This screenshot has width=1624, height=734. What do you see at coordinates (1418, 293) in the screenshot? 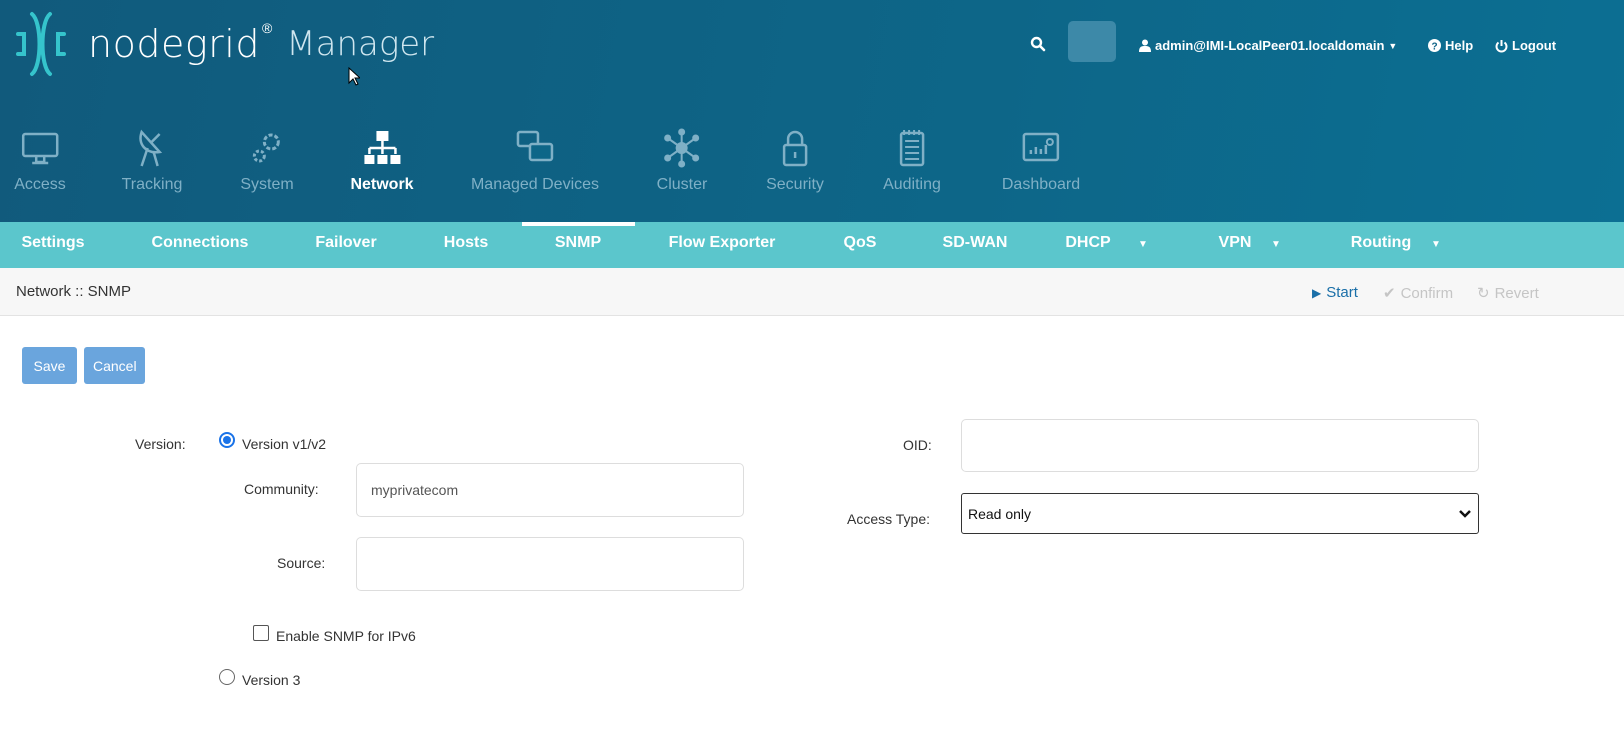
I see `confirm-button: ✔ Confirm` at bounding box center [1418, 293].